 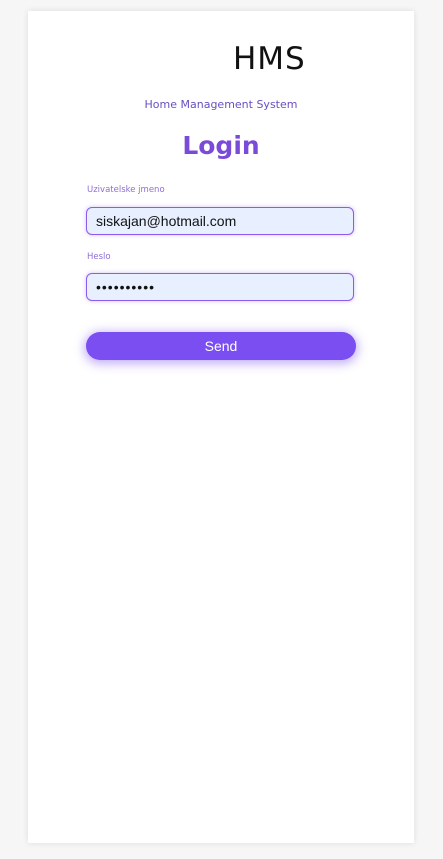 What do you see at coordinates (221, 104) in the screenshot?
I see `app-subtitle: Home Management System` at bounding box center [221, 104].